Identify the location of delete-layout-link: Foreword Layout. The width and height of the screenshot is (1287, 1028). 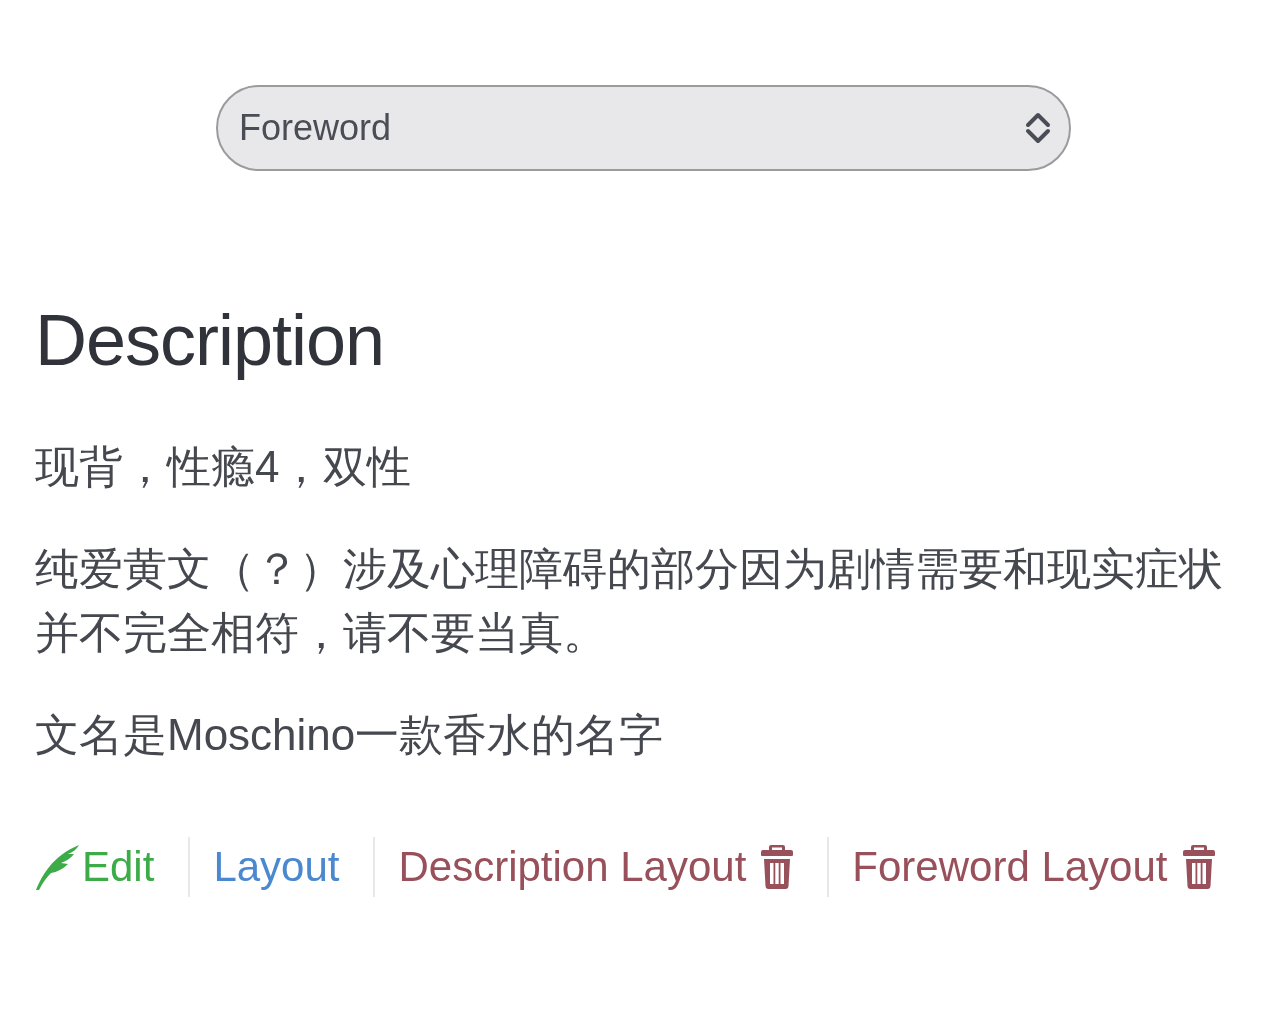
(1033, 867).